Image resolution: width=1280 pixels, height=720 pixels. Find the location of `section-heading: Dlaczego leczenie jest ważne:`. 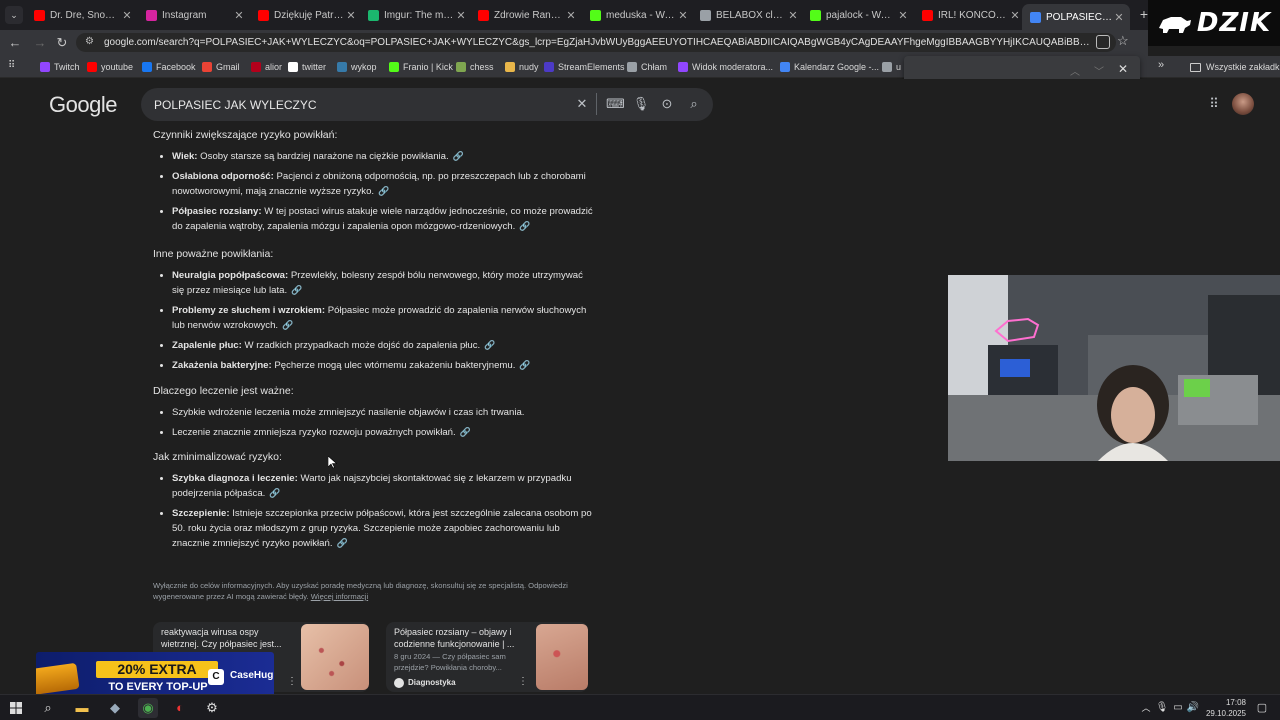

section-heading: Dlaczego leczenie jest ważne: is located at coordinates (223, 391).